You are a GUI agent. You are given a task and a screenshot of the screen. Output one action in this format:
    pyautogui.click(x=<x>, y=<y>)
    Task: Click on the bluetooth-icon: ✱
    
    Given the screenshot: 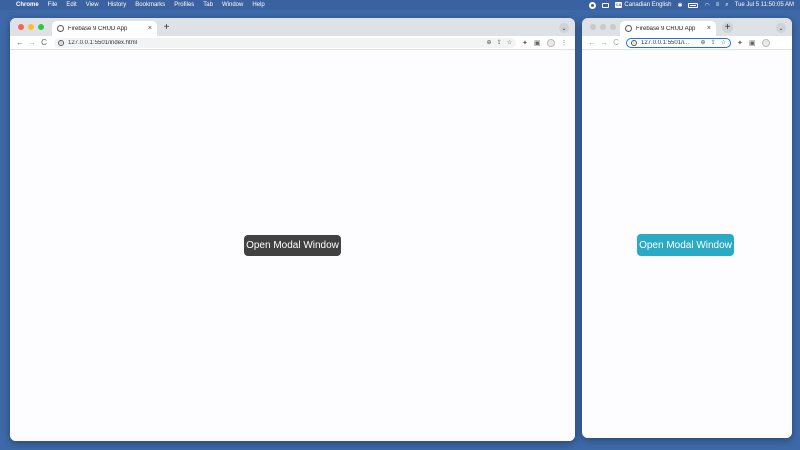 What is the action you would take?
    pyautogui.click(x=679, y=5)
    